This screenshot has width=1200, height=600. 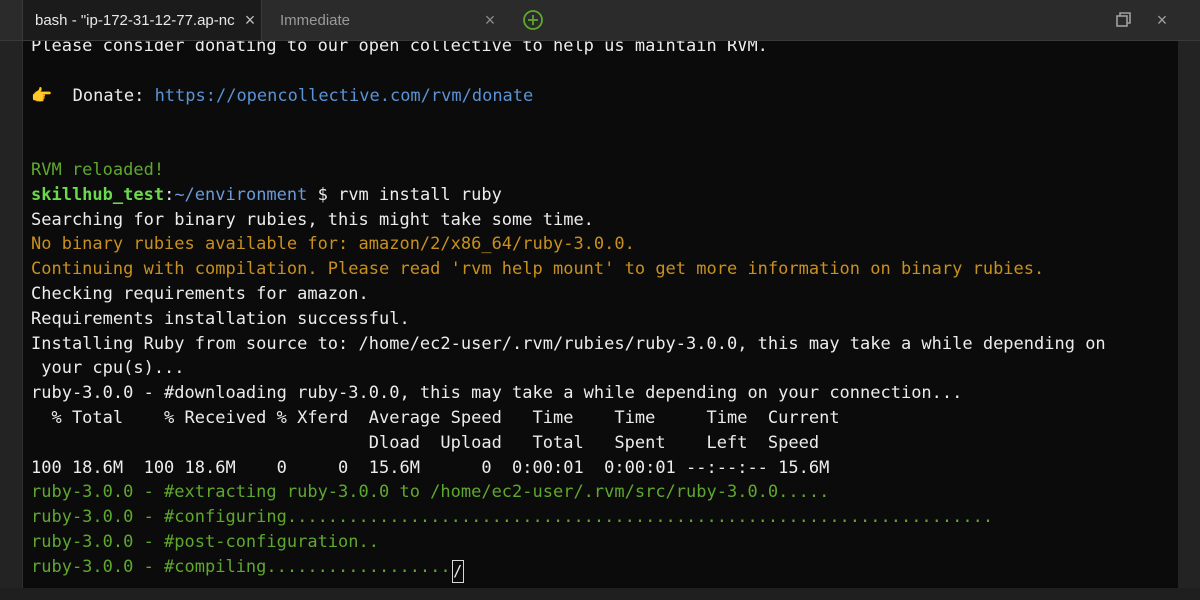 What do you see at coordinates (200, 293) in the screenshot?
I see `terminal-line: Checking requirements for amazon.` at bounding box center [200, 293].